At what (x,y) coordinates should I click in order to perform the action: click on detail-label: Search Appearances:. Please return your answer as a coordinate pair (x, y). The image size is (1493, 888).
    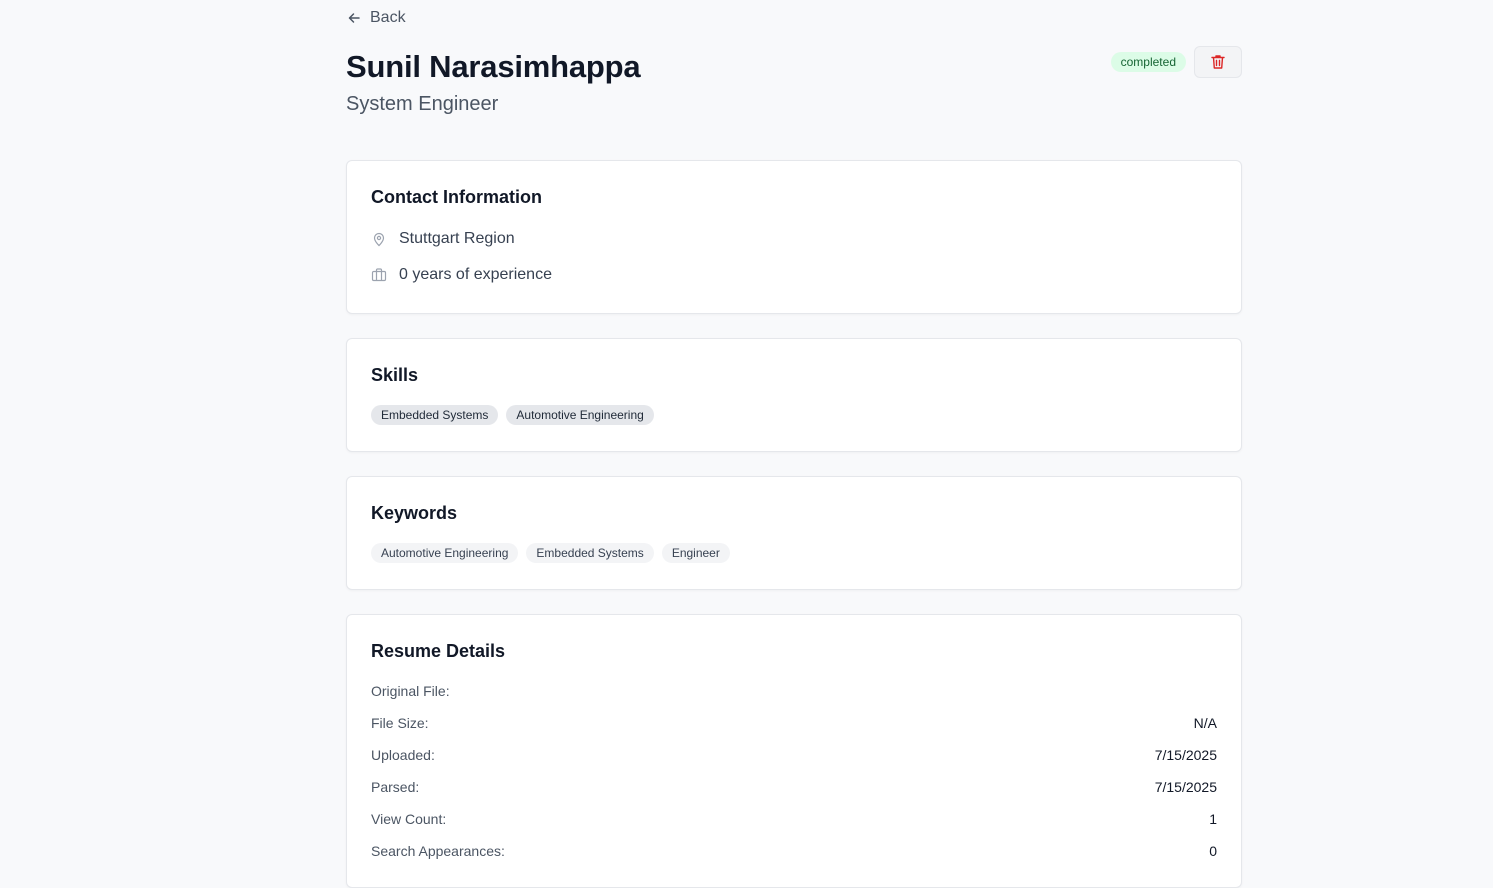
    Looking at the image, I should click on (438, 850).